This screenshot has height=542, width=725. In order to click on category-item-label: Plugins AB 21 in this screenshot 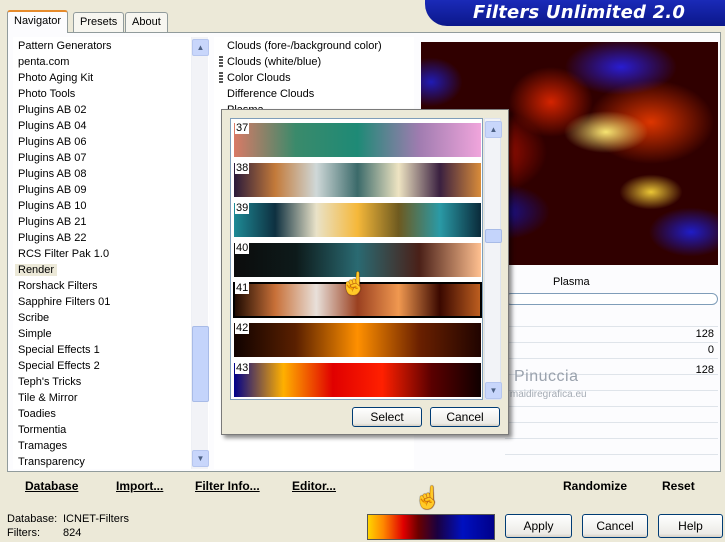, I will do `click(52, 222)`.